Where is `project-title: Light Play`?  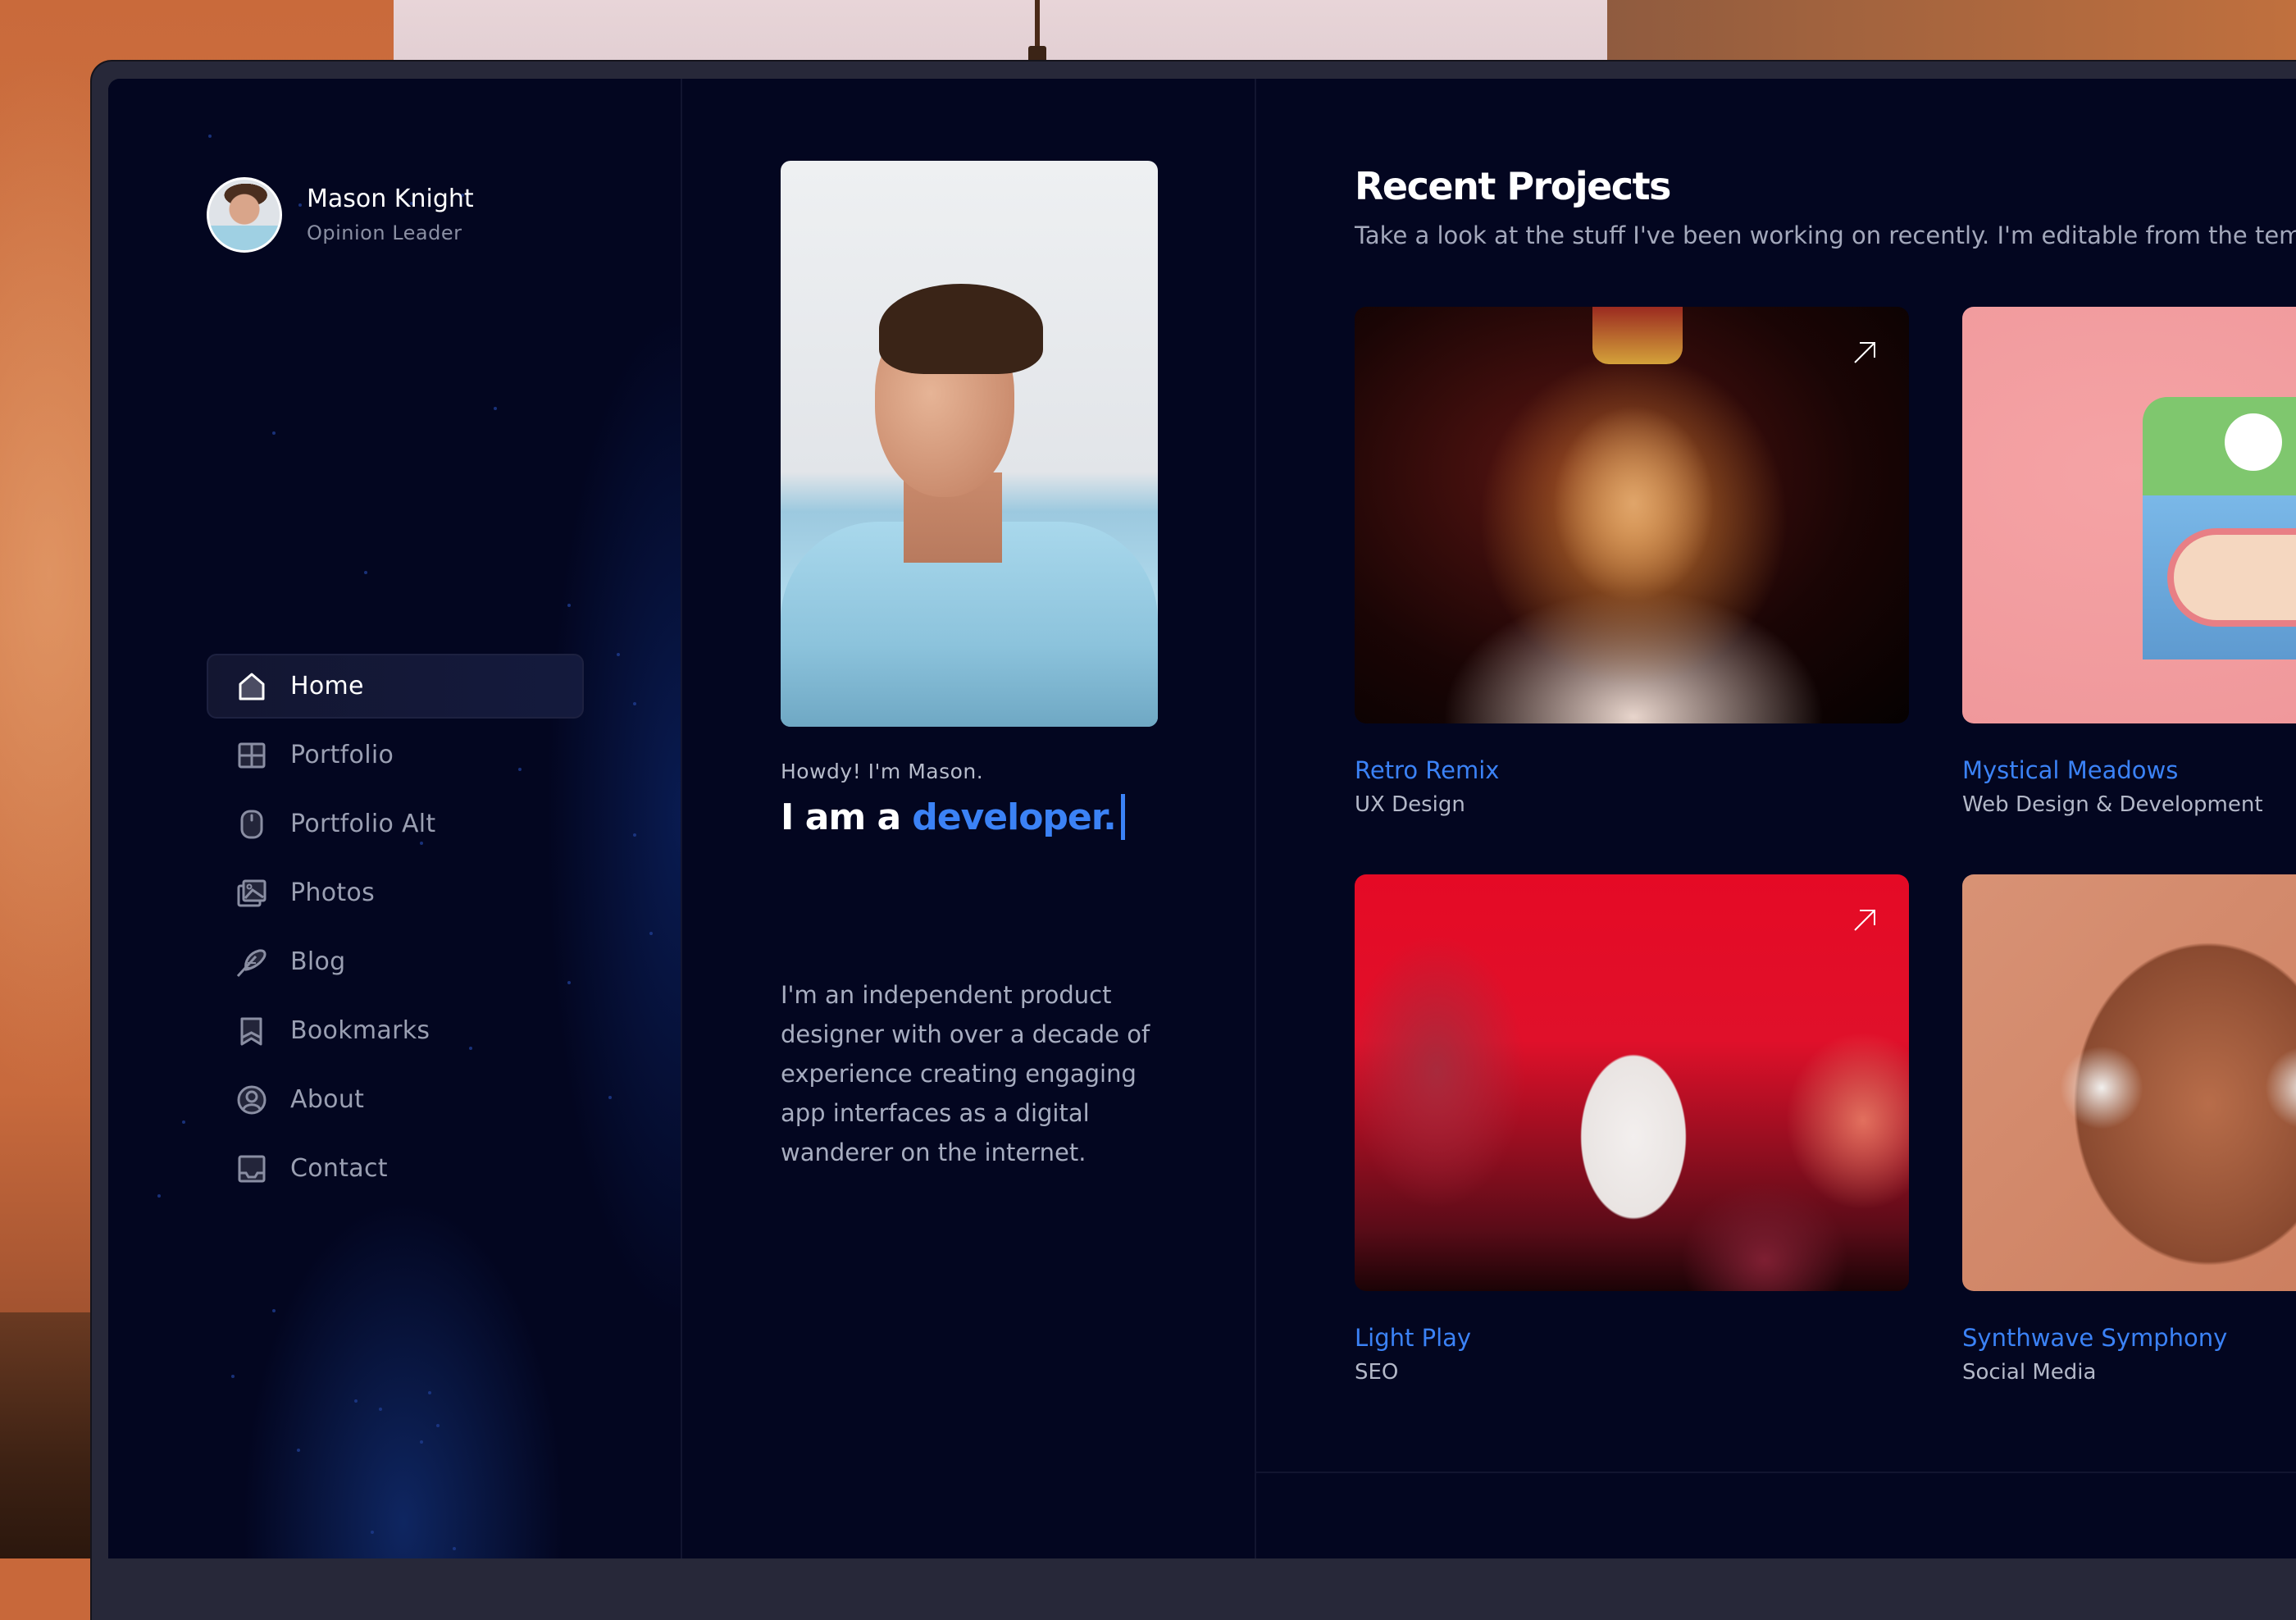 project-title: Light Play is located at coordinates (1632, 1338).